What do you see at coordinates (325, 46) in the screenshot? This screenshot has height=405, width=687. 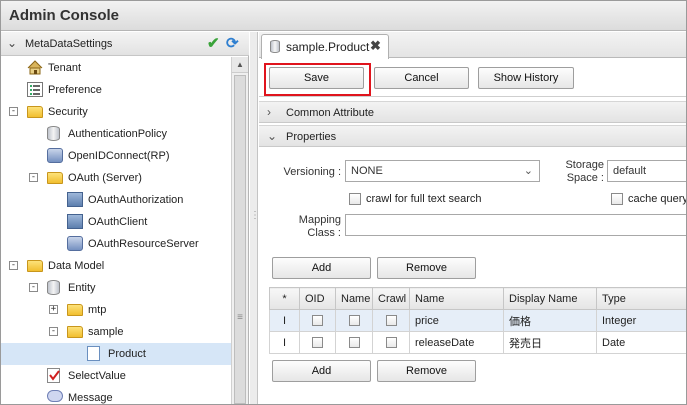 I see `tab-sample-product: sample.Product ✖` at bounding box center [325, 46].